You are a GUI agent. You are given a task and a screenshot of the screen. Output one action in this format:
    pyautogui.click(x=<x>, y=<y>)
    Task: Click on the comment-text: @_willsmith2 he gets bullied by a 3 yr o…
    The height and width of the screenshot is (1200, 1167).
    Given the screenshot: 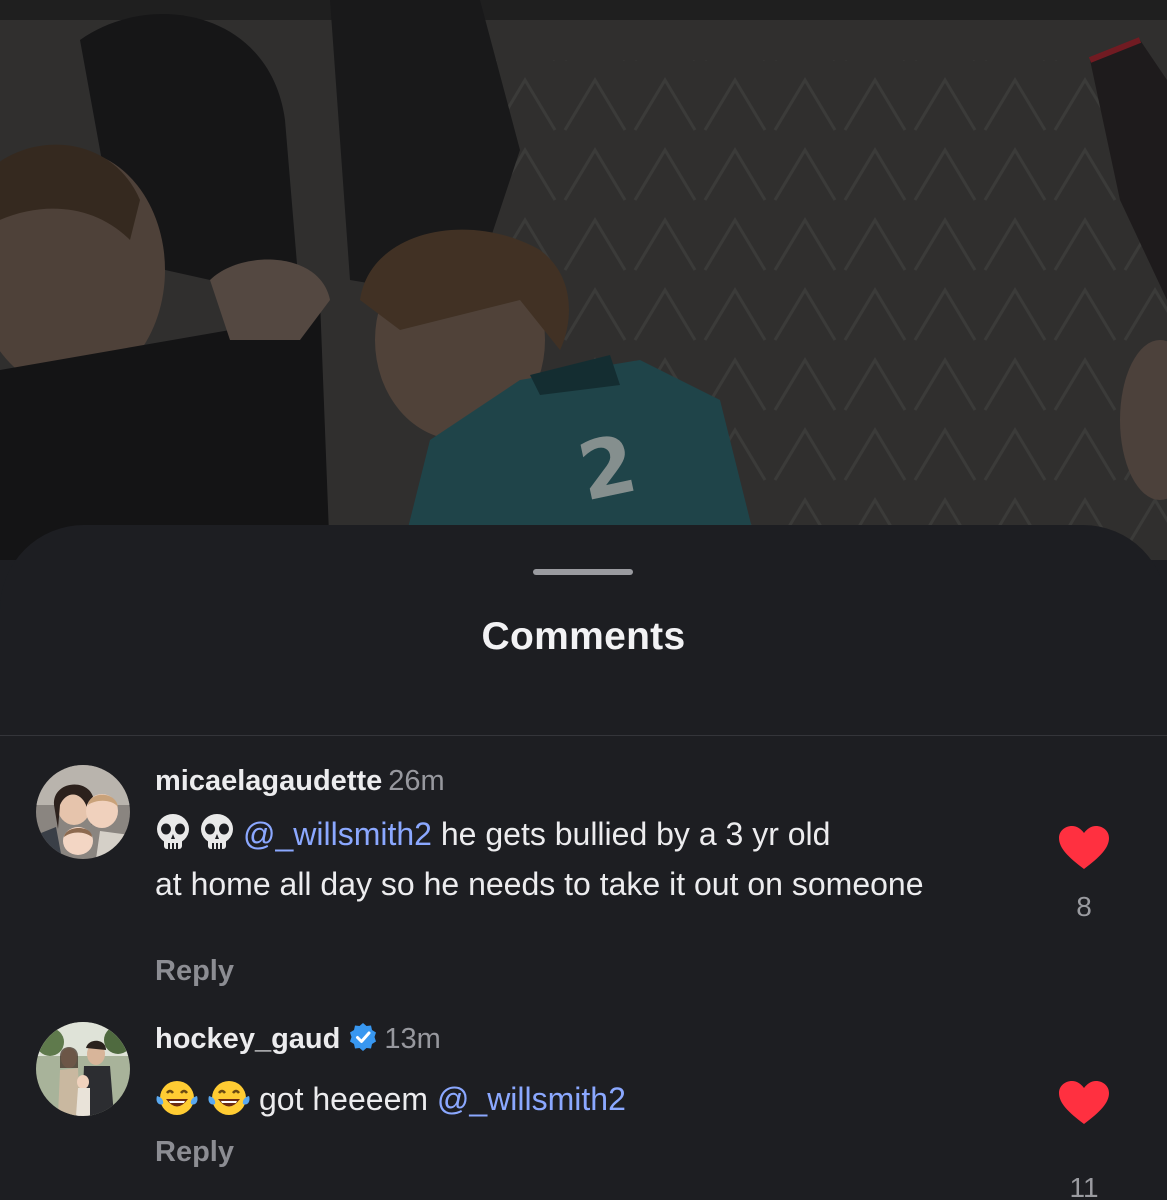 What is the action you would take?
    pyautogui.click(x=585, y=859)
    